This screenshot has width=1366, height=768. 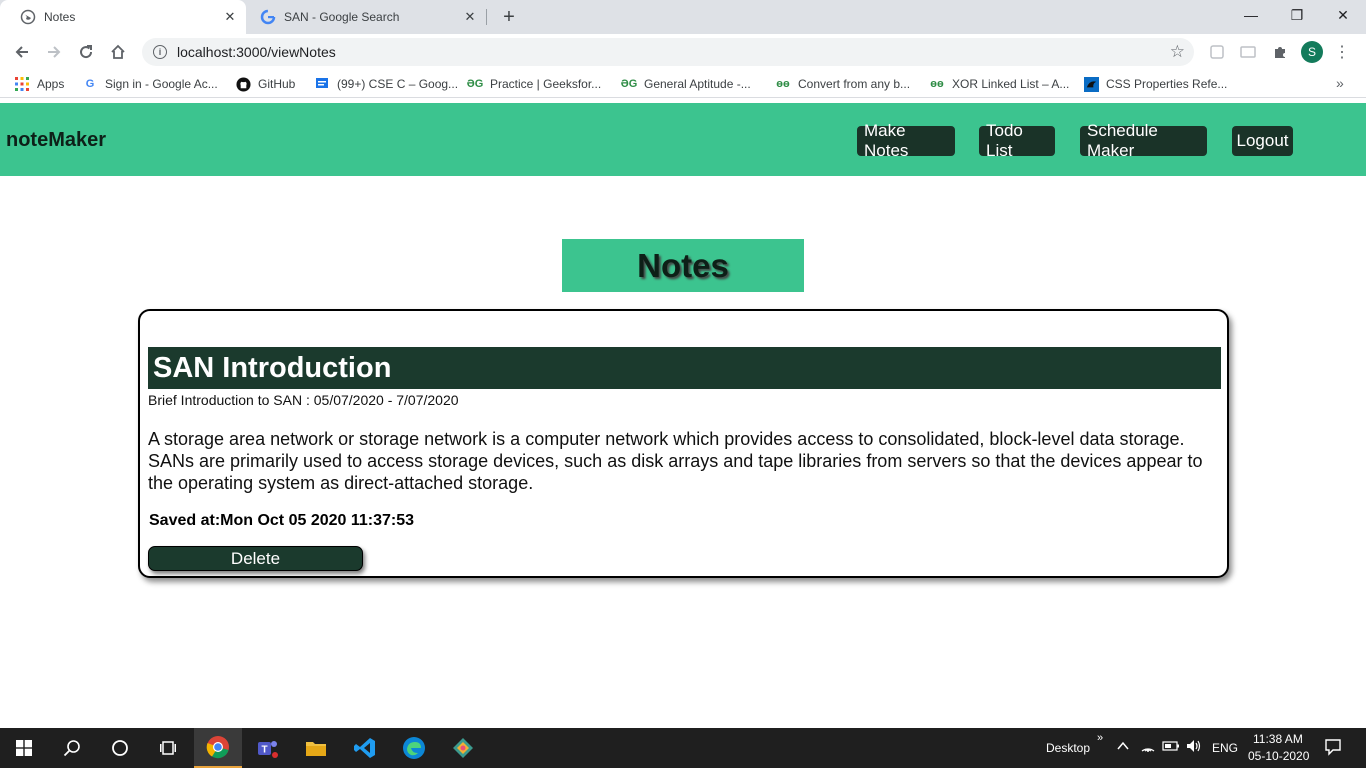 I want to click on google-icon, so click(x=268, y=17).